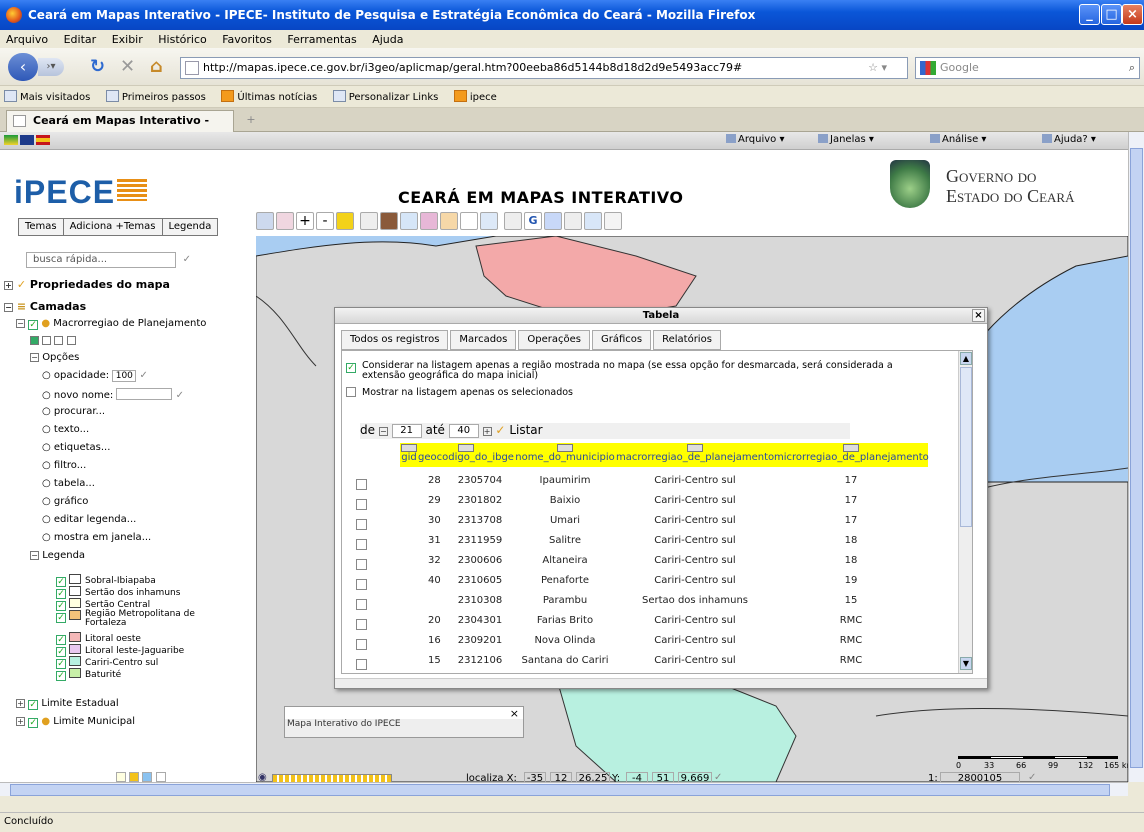  Describe the element at coordinates (656, 501) in the screenshot. I see `table-row: 29 2301802 Baixio Cariri-Centro sul 17` at that location.